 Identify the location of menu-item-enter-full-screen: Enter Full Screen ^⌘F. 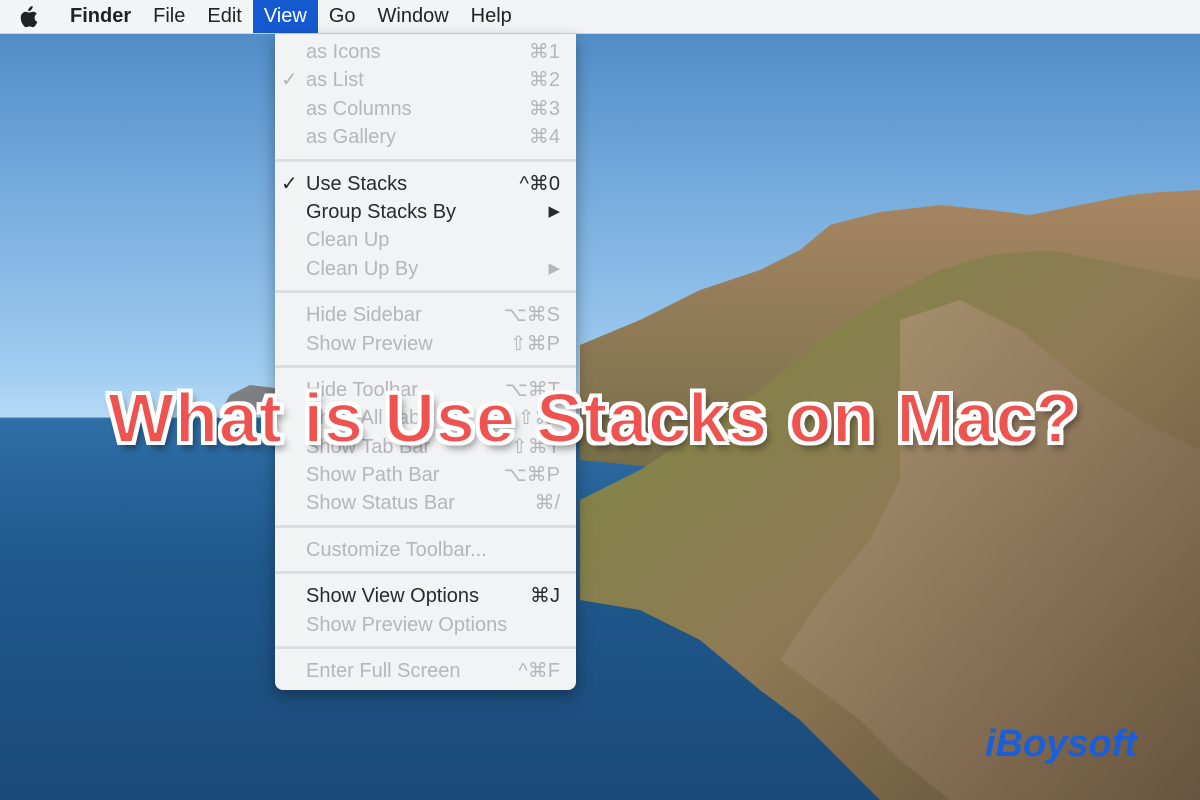
(425, 671).